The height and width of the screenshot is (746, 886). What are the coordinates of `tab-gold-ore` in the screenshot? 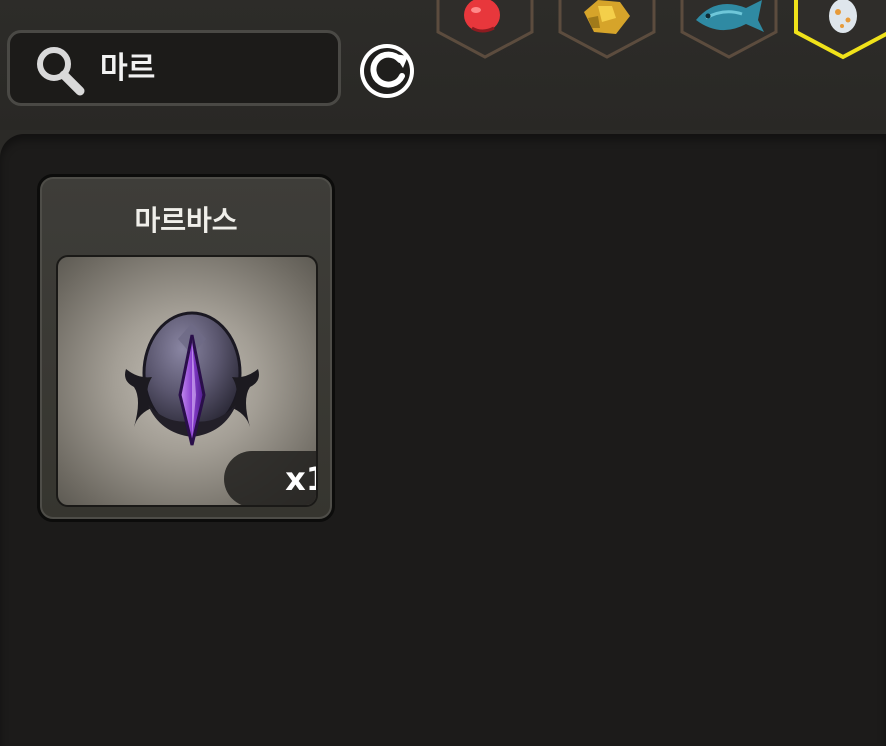 It's located at (607, 30).